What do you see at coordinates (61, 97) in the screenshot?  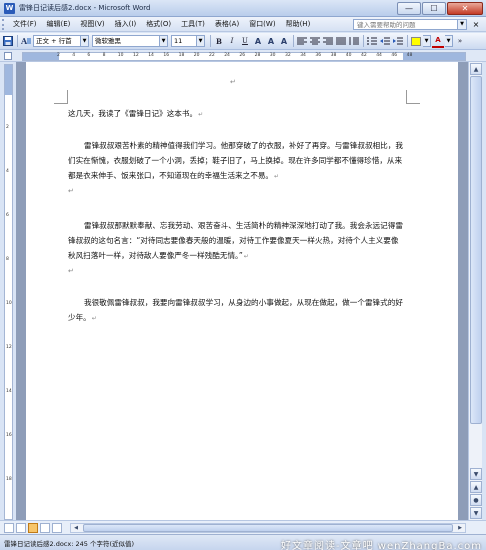 I see `crop-mark-top-left` at bounding box center [61, 97].